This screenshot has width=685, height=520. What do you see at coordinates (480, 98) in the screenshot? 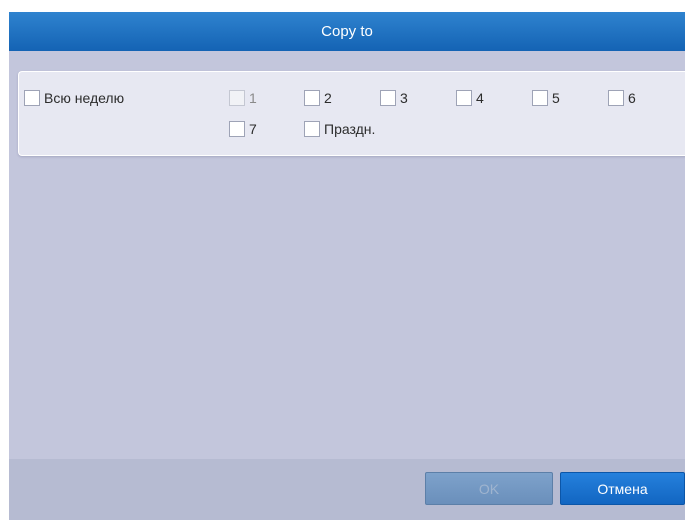
I see `day-4-label: 4` at bounding box center [480, 98].